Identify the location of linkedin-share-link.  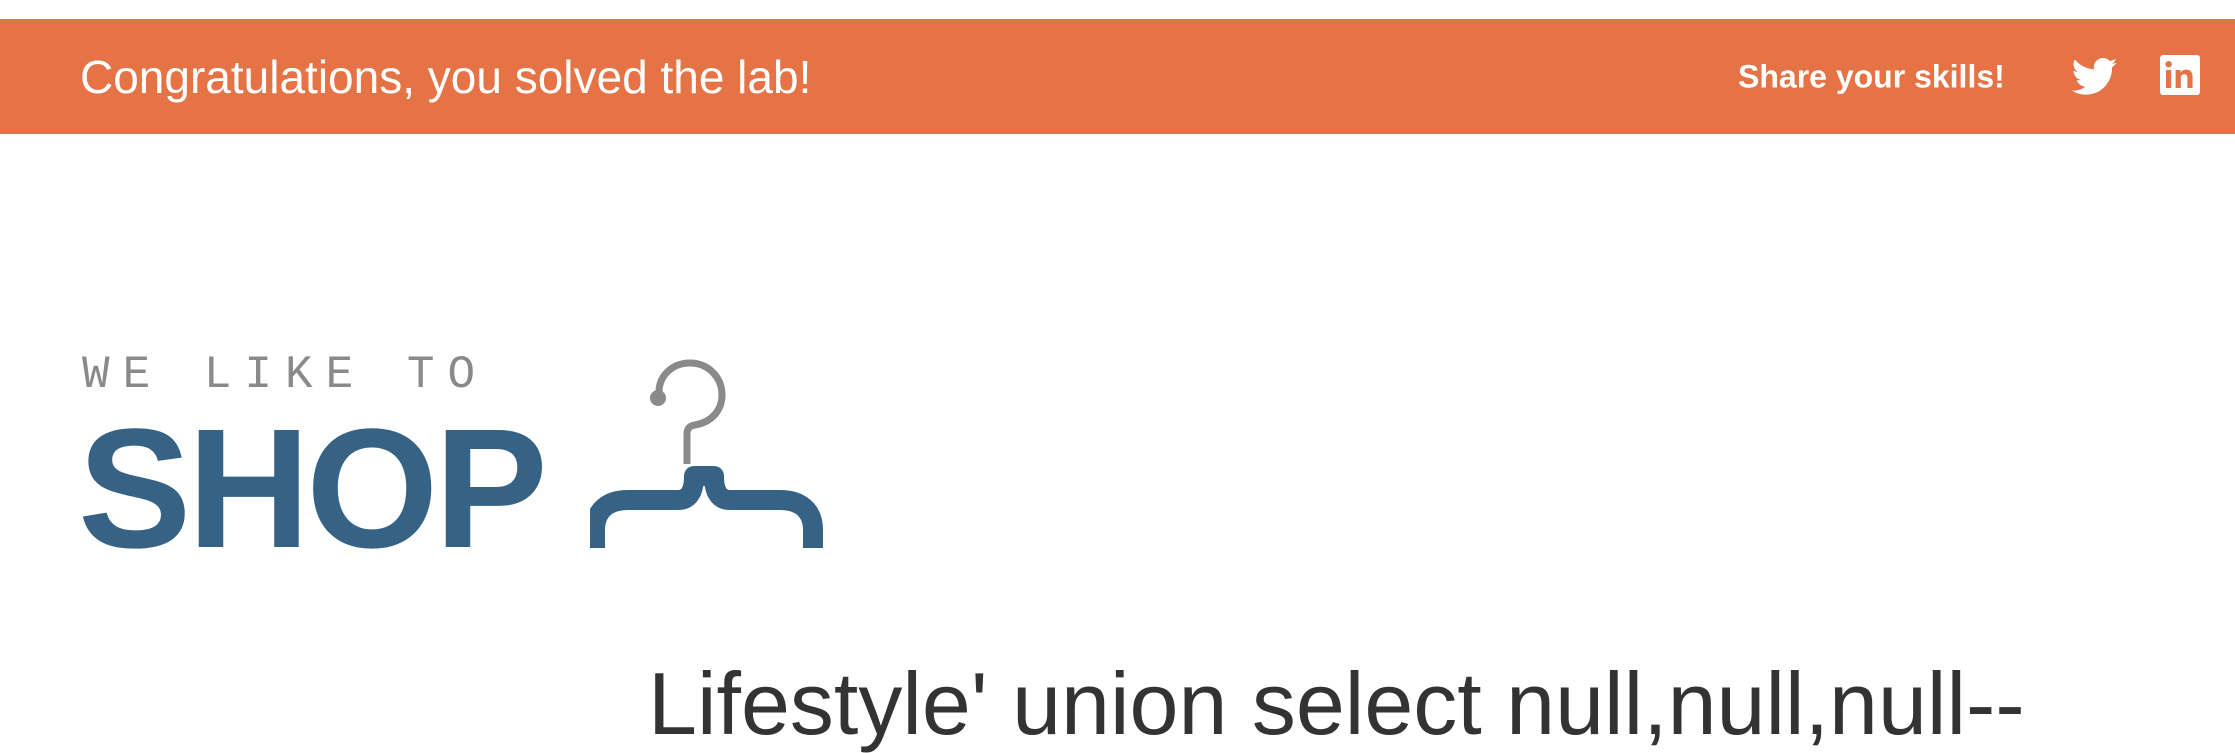
(2180, 75).